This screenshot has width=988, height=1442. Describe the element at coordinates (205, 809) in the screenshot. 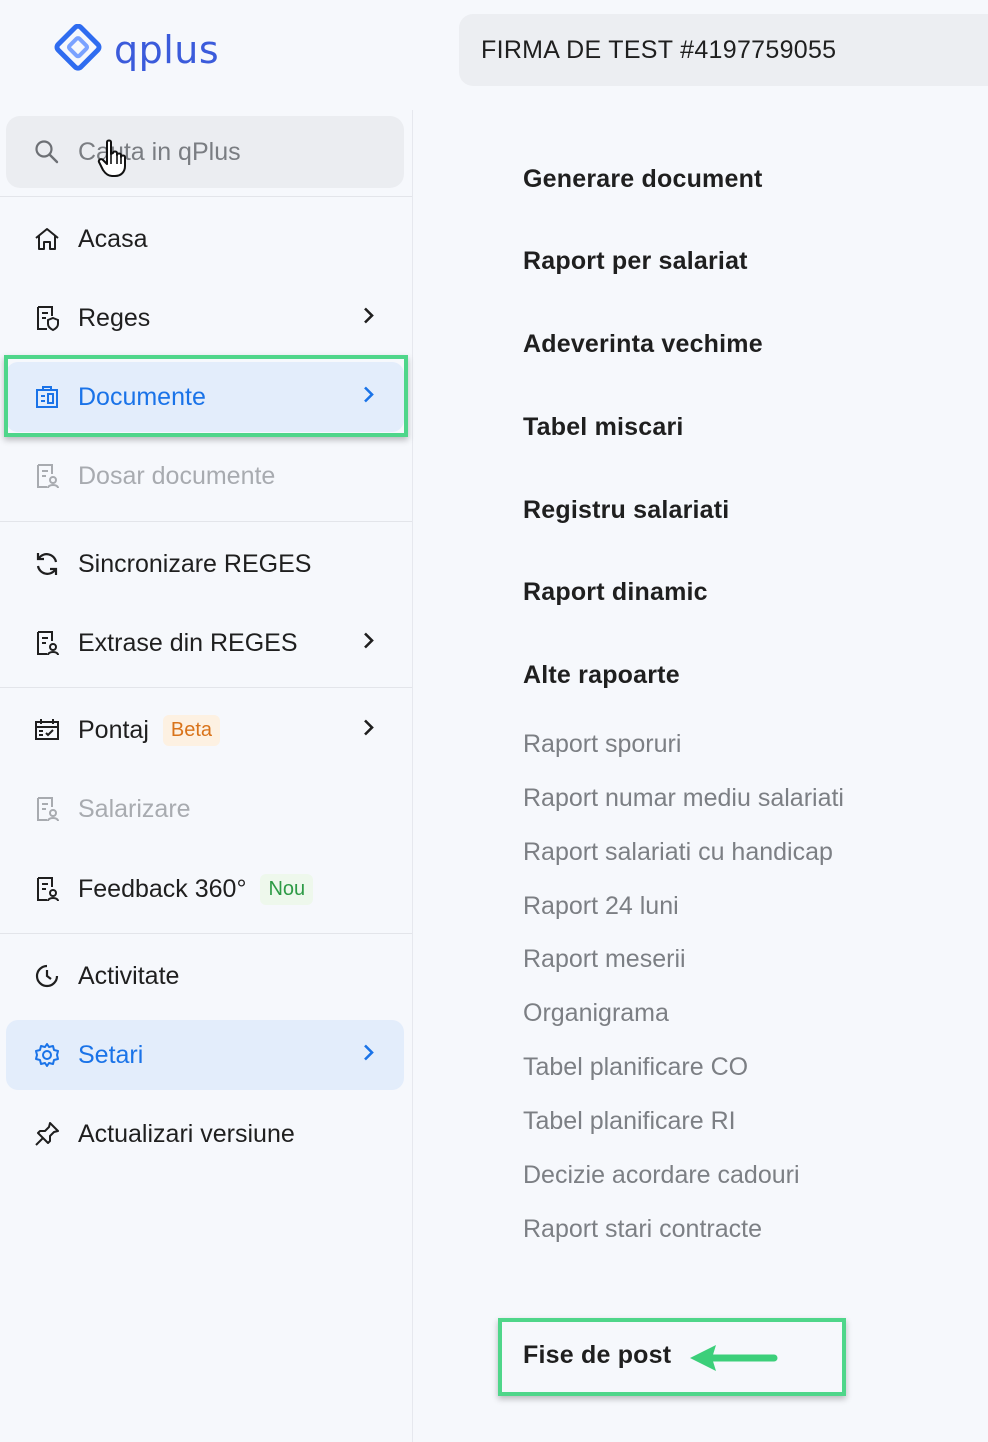

I see `sidebar-item-salarizare: Salarizare` at that location.